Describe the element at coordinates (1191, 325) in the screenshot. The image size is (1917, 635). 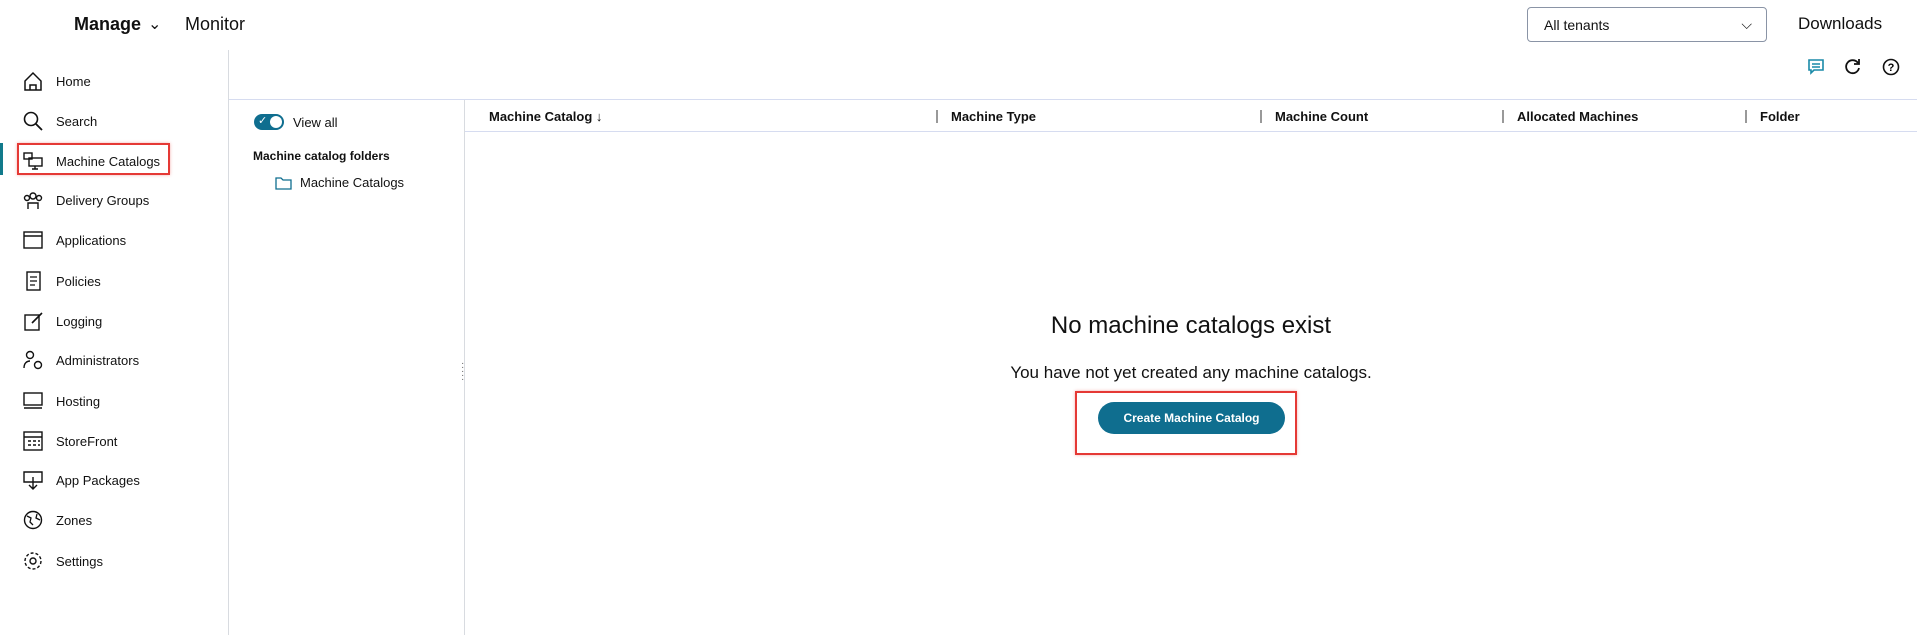
I see `empty-title: No machine catalogs exist` at that location.